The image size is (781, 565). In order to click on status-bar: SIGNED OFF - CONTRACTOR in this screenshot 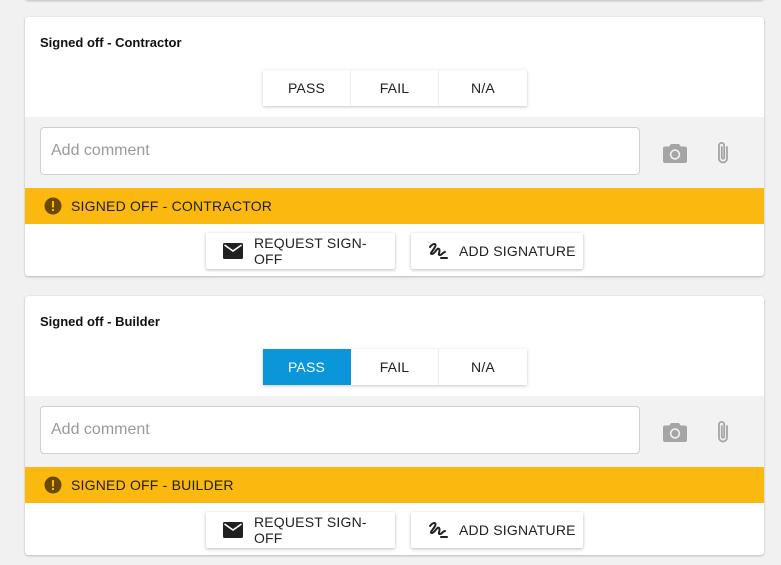, I will do `click(394, 206)`.